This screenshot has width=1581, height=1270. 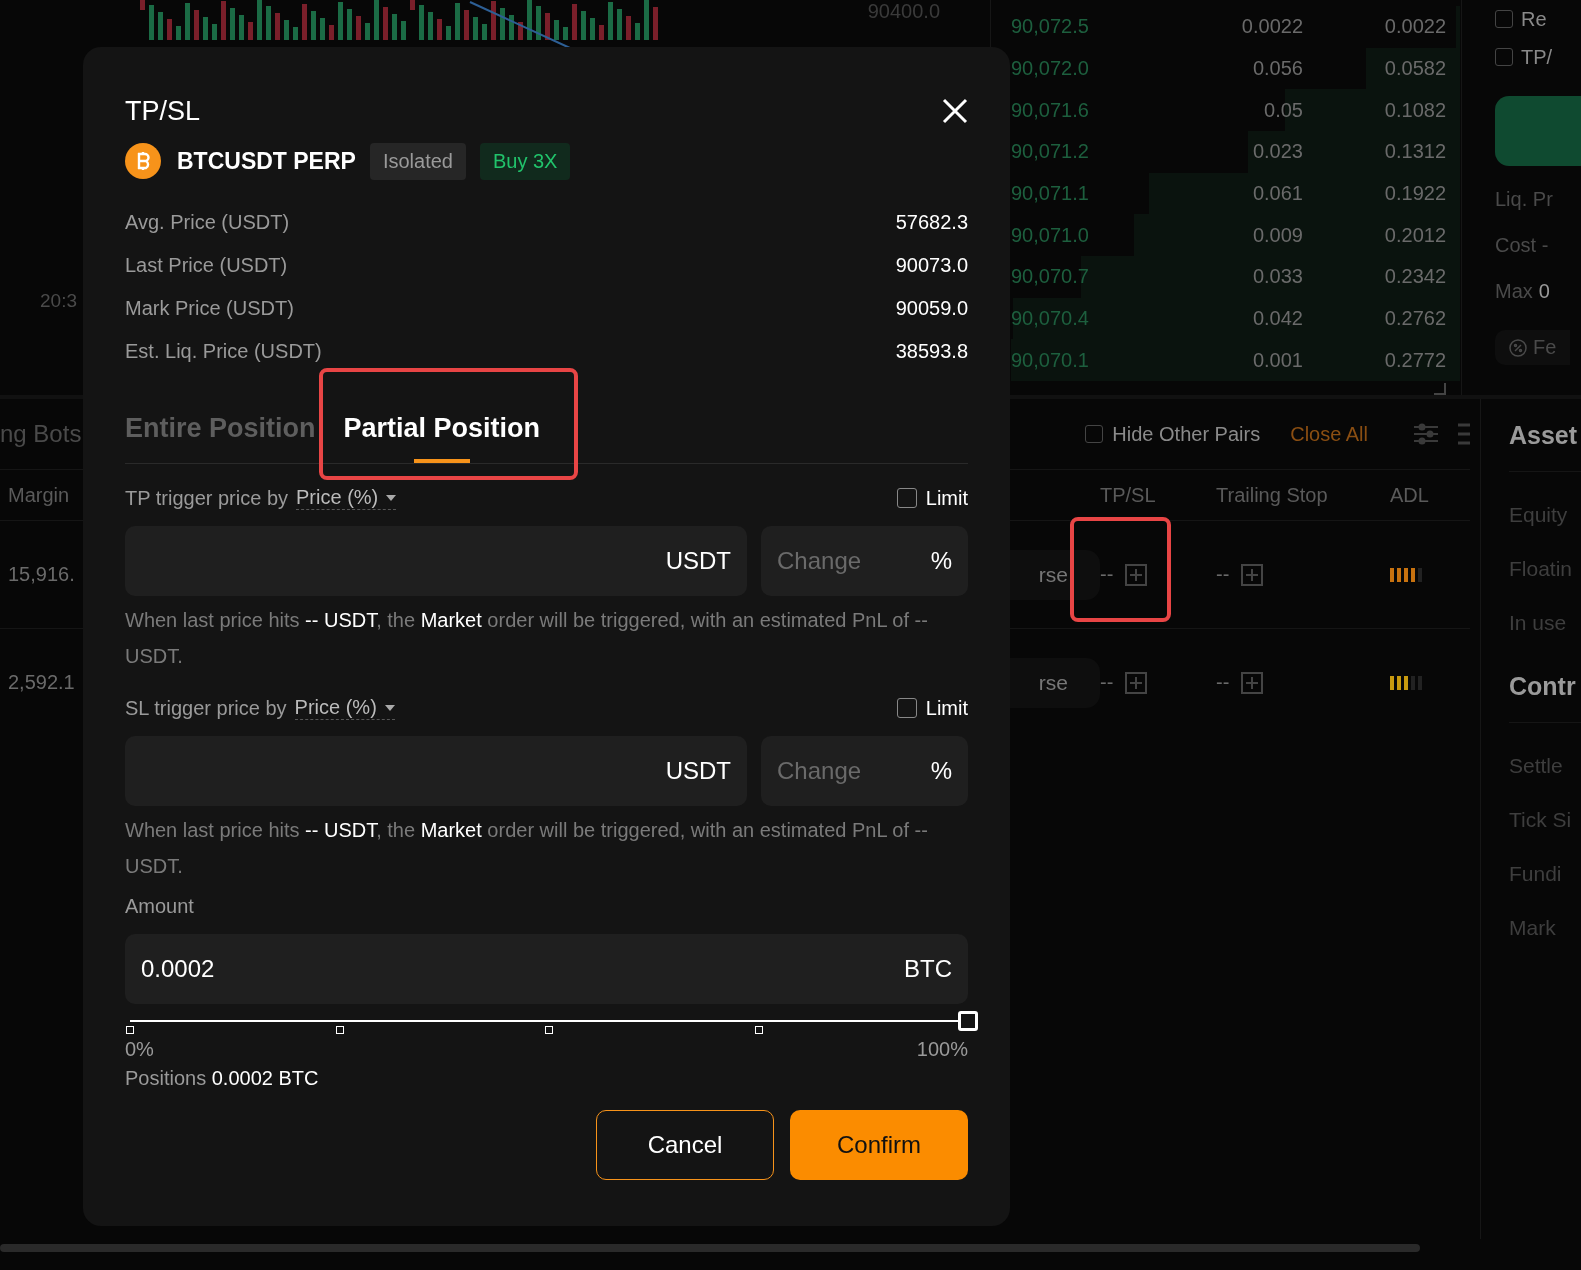 I want to click on bid-total: 0.2772, so click(x=1415, y=360).